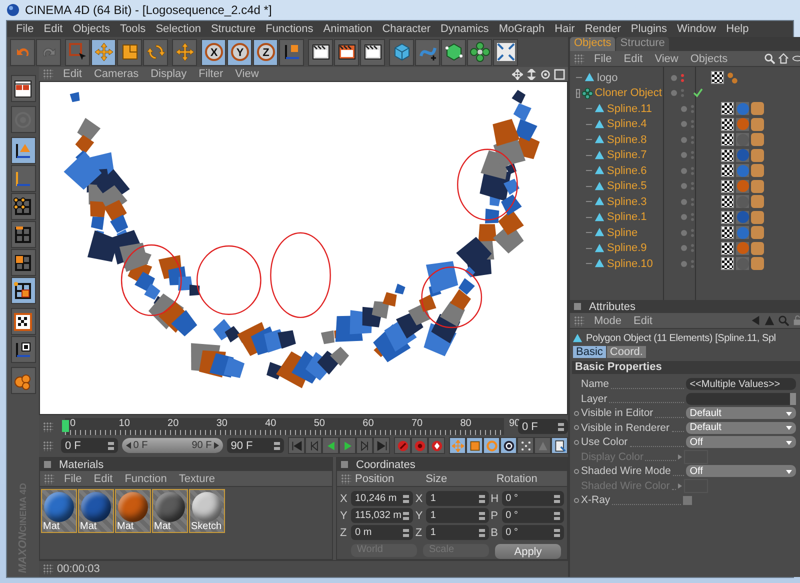  I want to click on end-frame-field: 90 F, so click(255, 445).